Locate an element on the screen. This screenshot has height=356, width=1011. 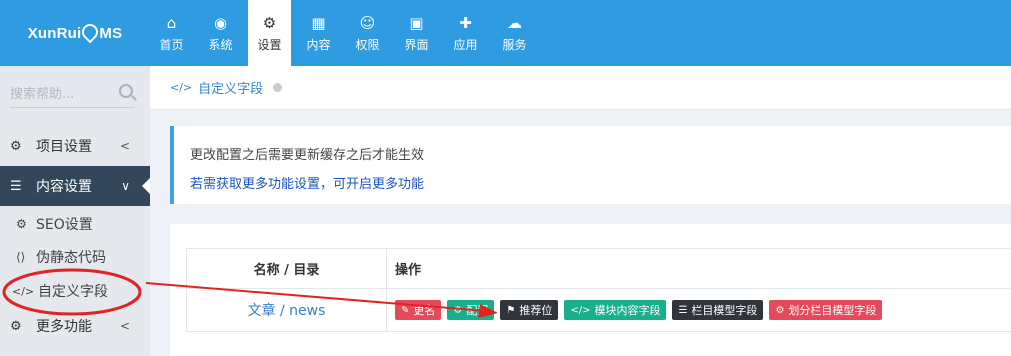
sidebar-group-label: 内容设置 is located at coordinates (64, 187).